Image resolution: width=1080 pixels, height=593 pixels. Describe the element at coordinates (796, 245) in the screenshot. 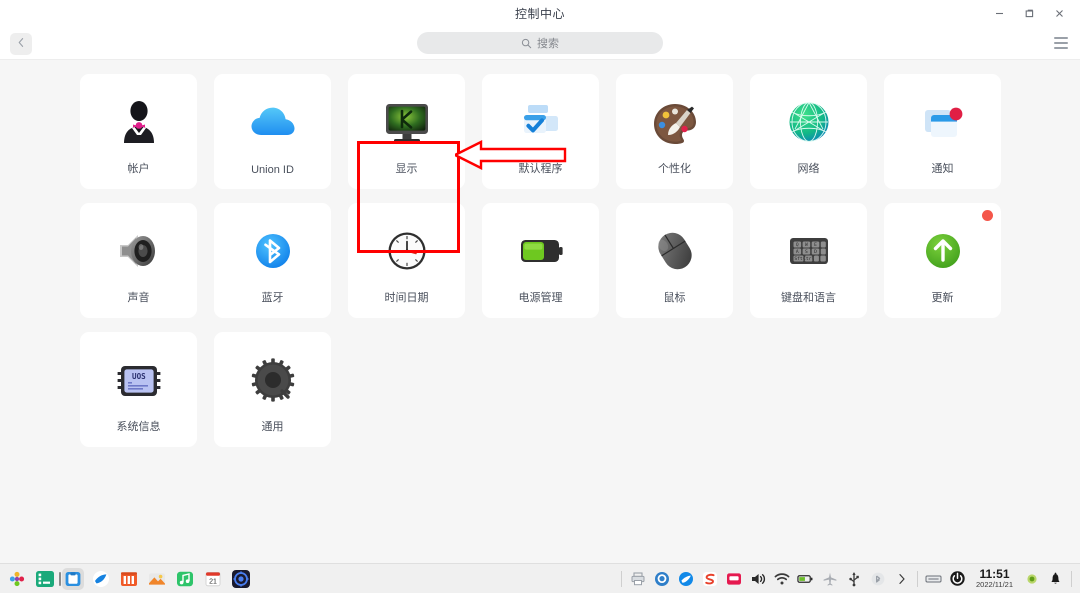

I see `svg-text: Q` at that location.